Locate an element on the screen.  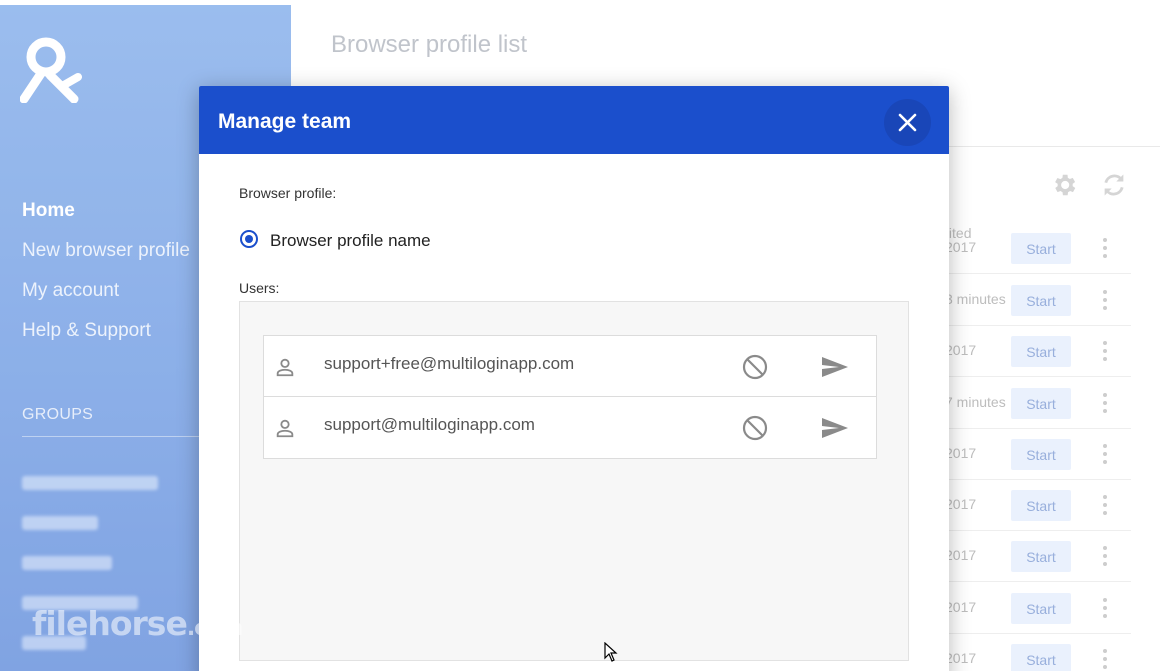
mouse-cursor-icon is located at coordinates (611, 652).